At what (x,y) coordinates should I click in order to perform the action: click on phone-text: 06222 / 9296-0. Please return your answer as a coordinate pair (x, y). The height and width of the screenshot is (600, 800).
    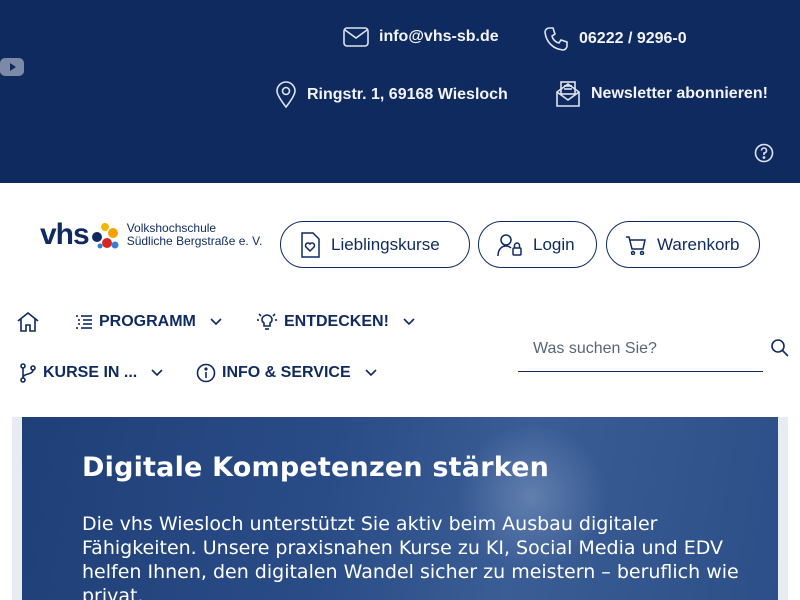
    Looking at the image, I should click on (633, 38).